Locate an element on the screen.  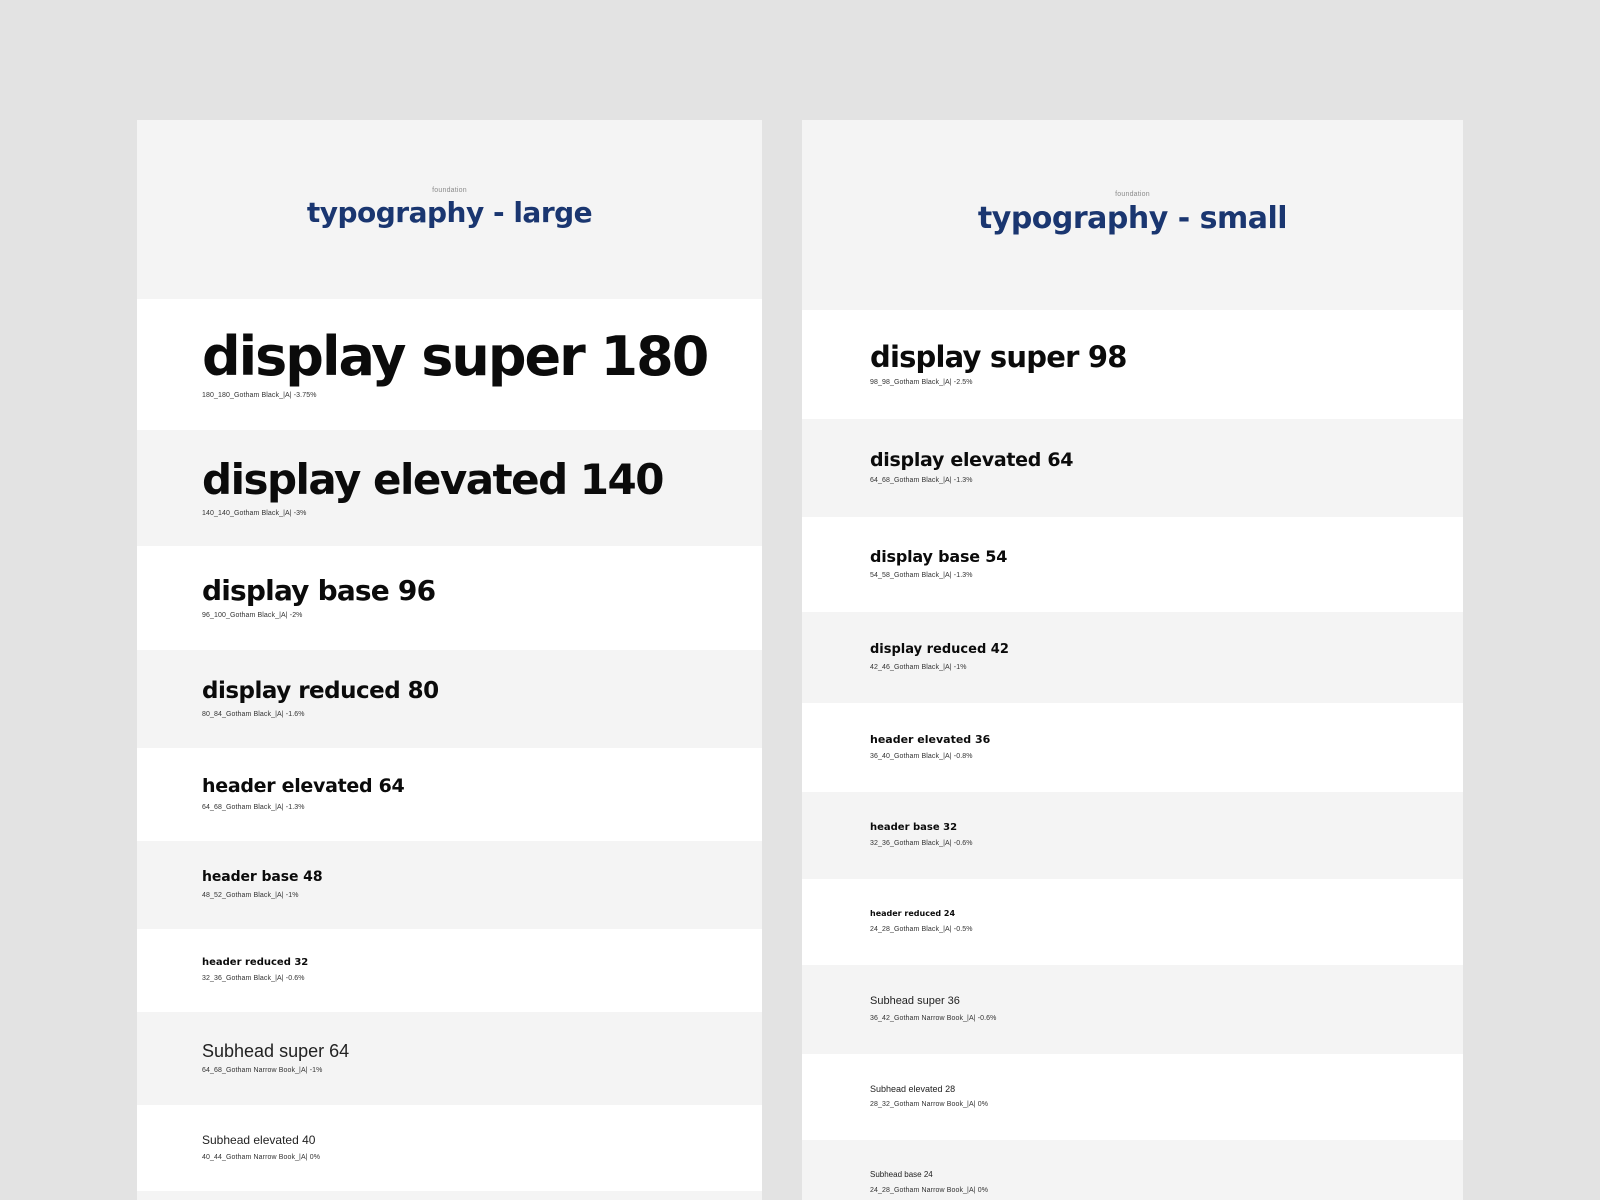
type-sample: Subhead elevated 40 is located at coordinates (259, 1140).